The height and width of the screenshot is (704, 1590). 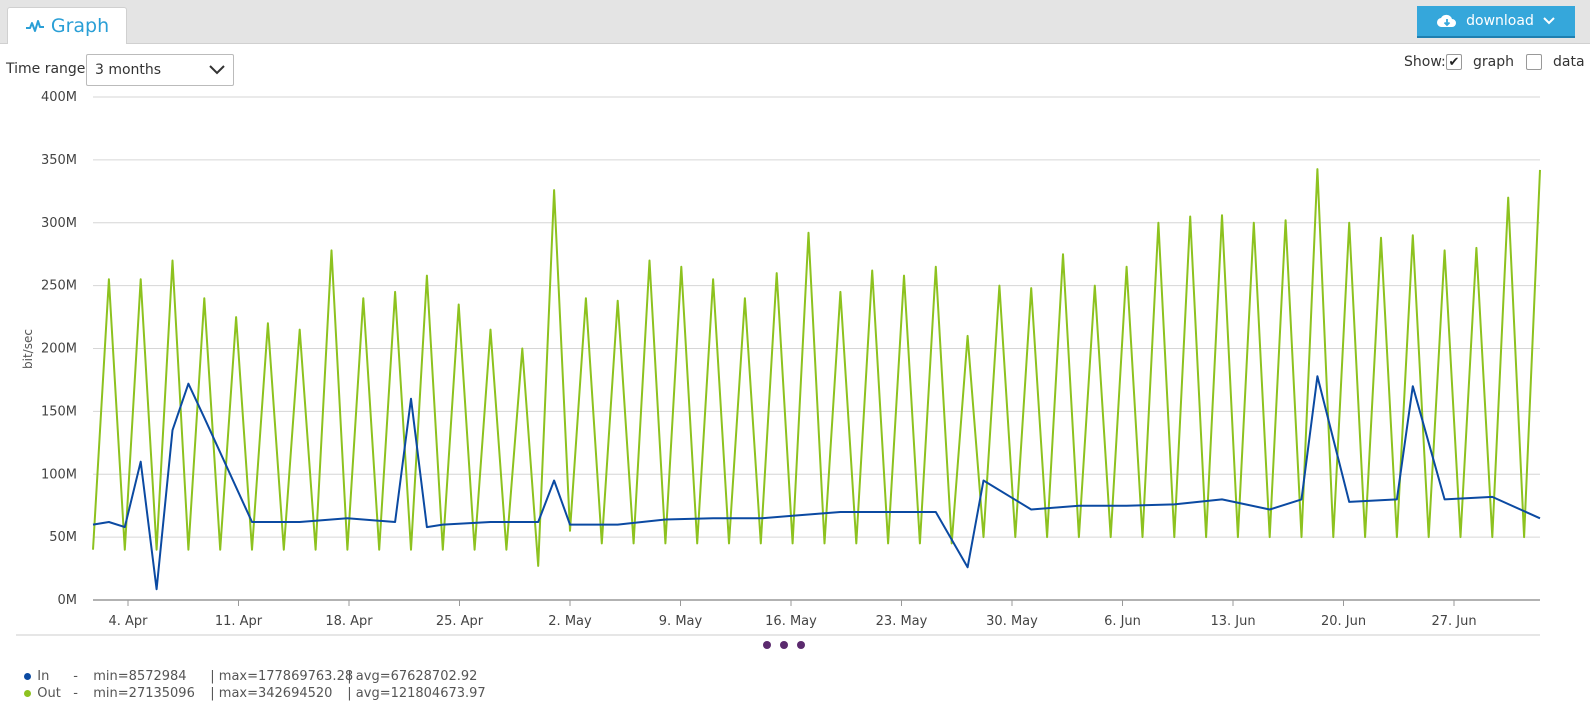 I want to click on y-tick-label: 100M, so click(x=59, y=474).